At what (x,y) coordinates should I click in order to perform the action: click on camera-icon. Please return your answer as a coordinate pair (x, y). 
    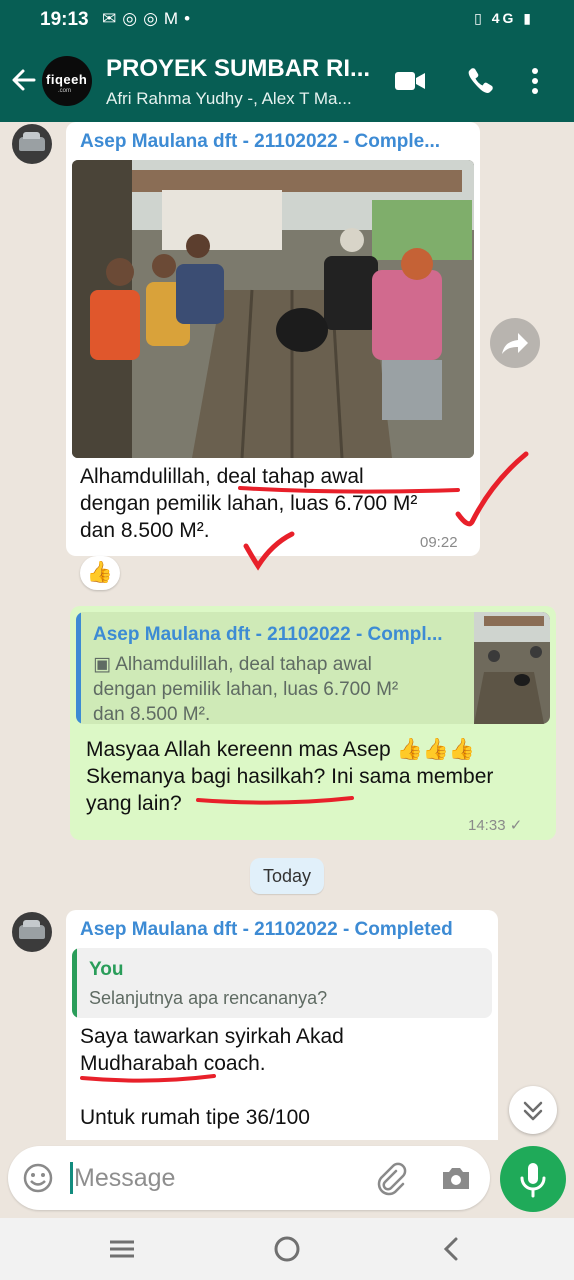
    Looking at the image, I should click on (456, 1178).